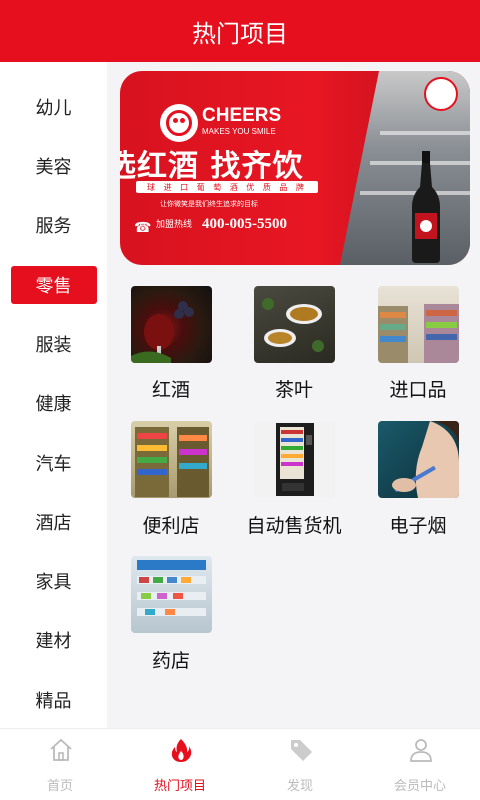  I want to click on tab-member-center: 会员中心, so click(420, 764).